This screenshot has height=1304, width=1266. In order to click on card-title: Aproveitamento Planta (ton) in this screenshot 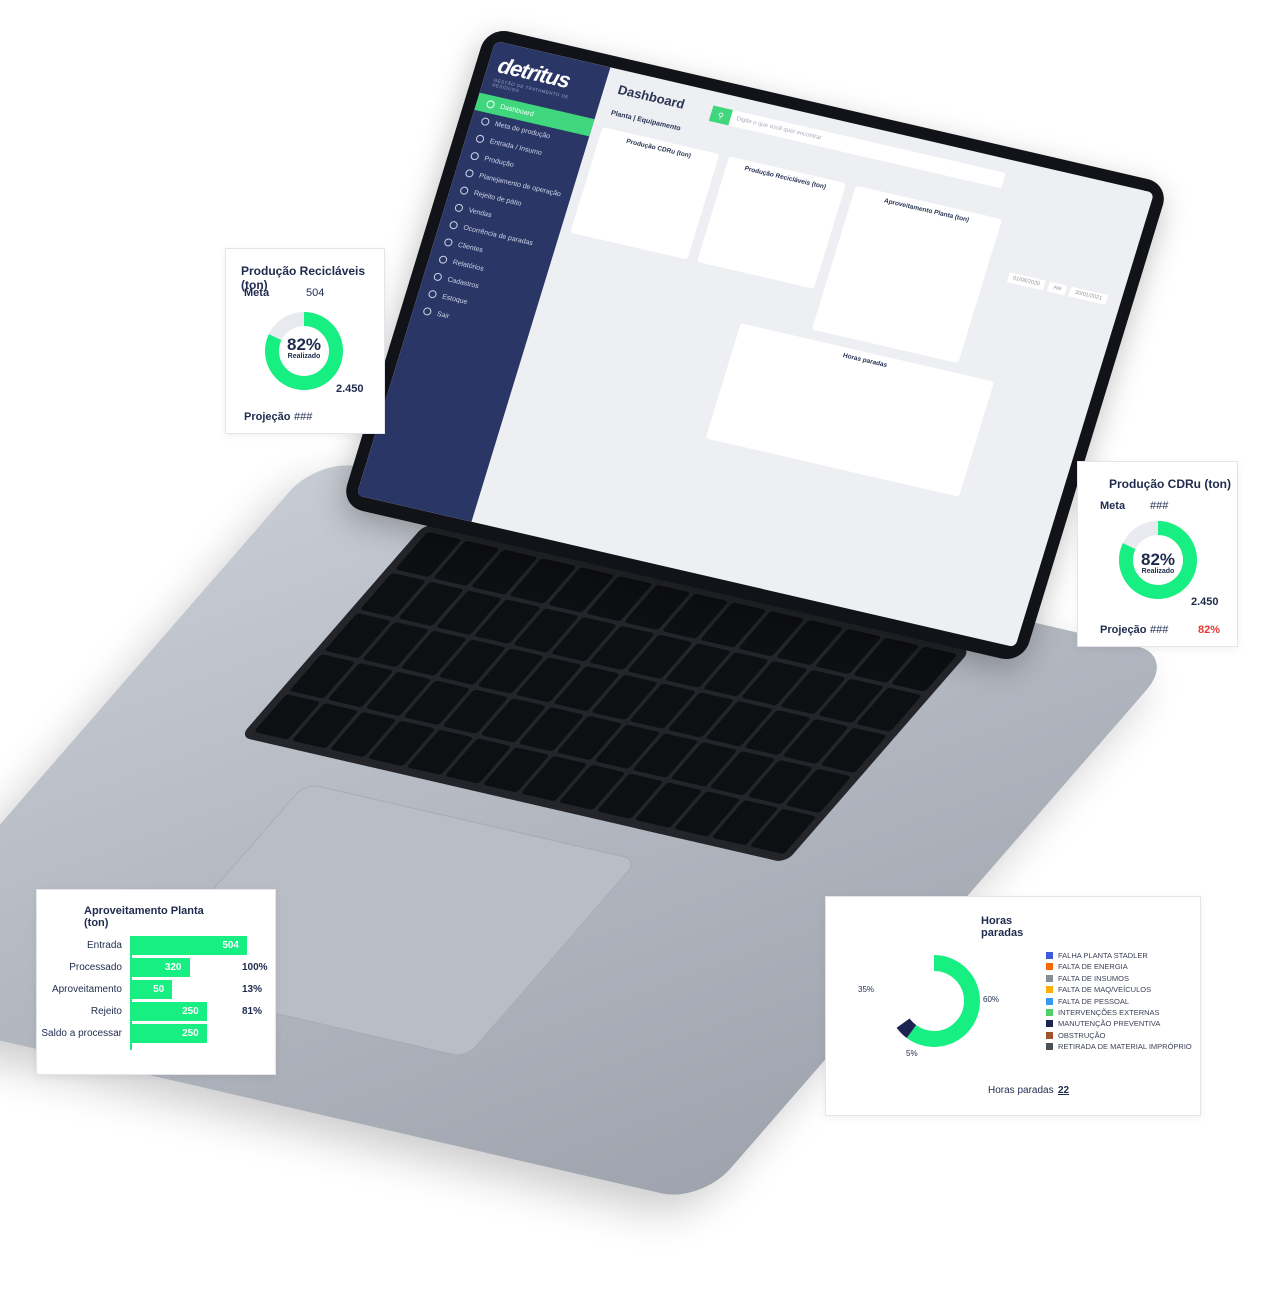, I will do `click(144, 917)`.